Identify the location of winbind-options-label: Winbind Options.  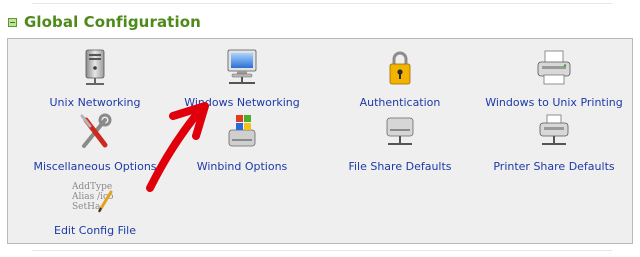
(242, 166).